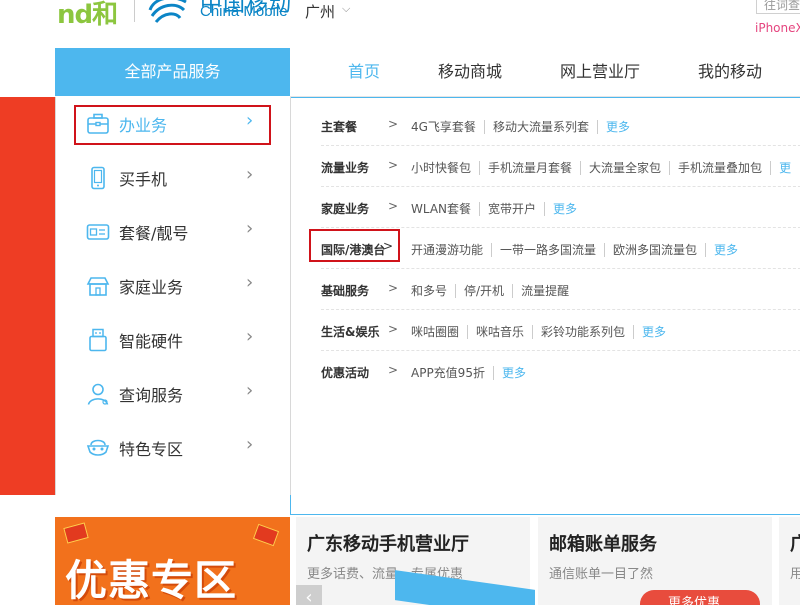 Image resolution: width=800 pixels, height=605 pixels. I want to click on menu-item-buy-phone: 买手机 ›, so click(173, 178).